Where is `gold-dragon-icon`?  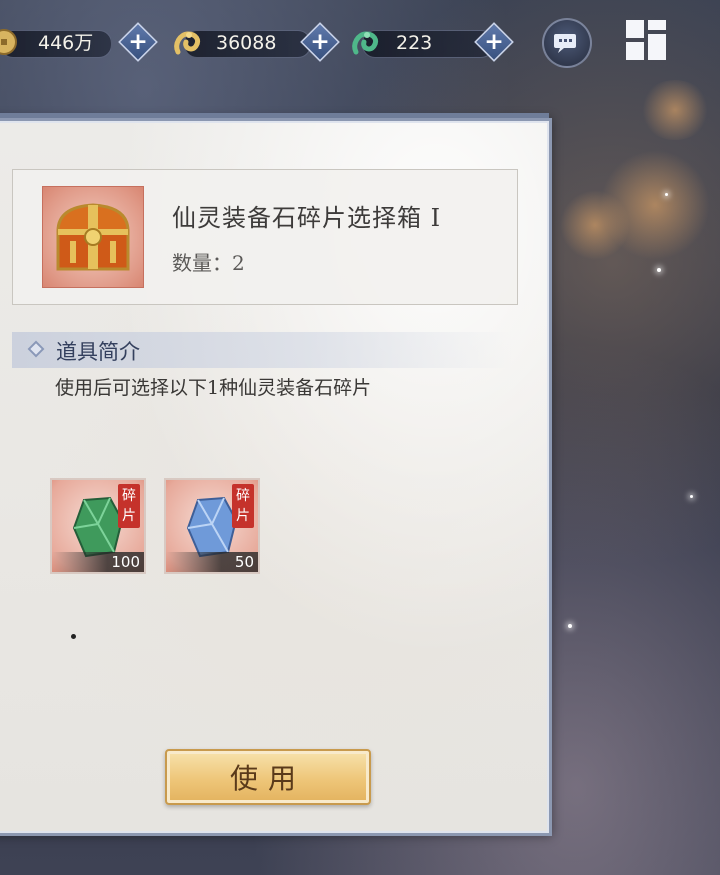 gold-dragon-icon is located at coordinates (188, 42).